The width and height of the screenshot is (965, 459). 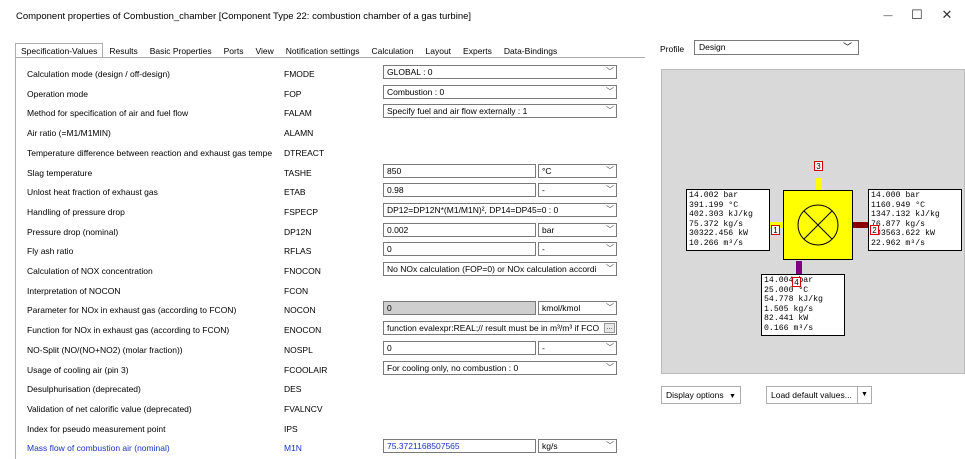 I want to click on combustion-symbol-icon, so click(x=818, y=225).